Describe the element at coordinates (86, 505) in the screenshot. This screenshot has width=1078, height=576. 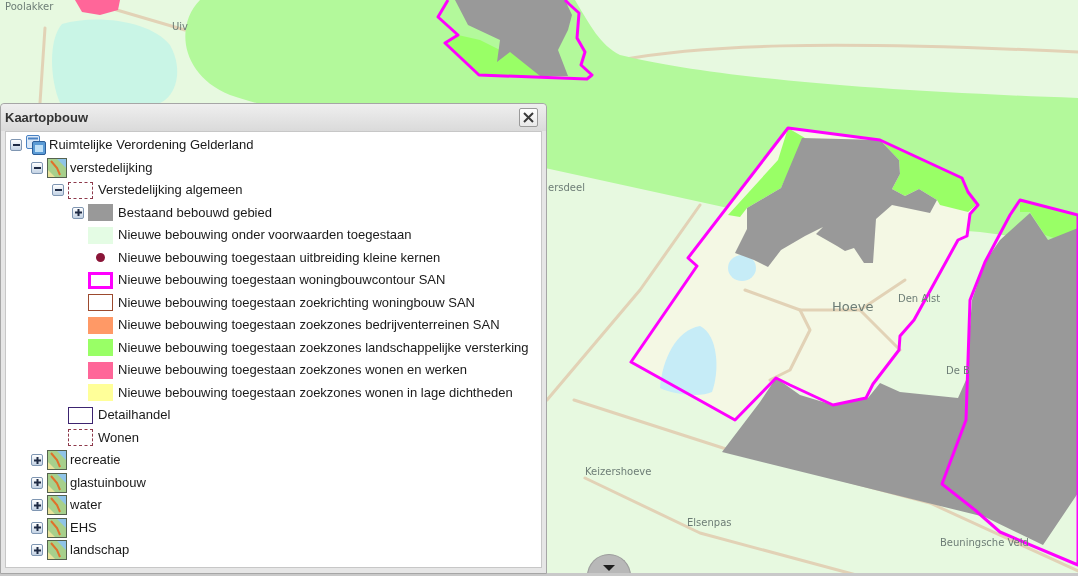
I see `layer-label: water` at that location.